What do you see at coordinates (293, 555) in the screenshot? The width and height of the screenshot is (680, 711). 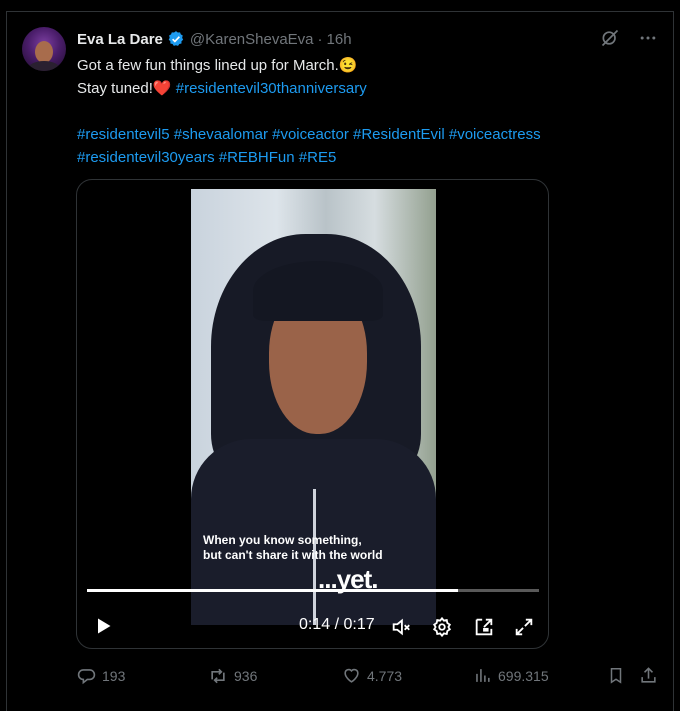 I see `video-caption-line-2: but can't share it with the world` at bounding box center [293, 555].